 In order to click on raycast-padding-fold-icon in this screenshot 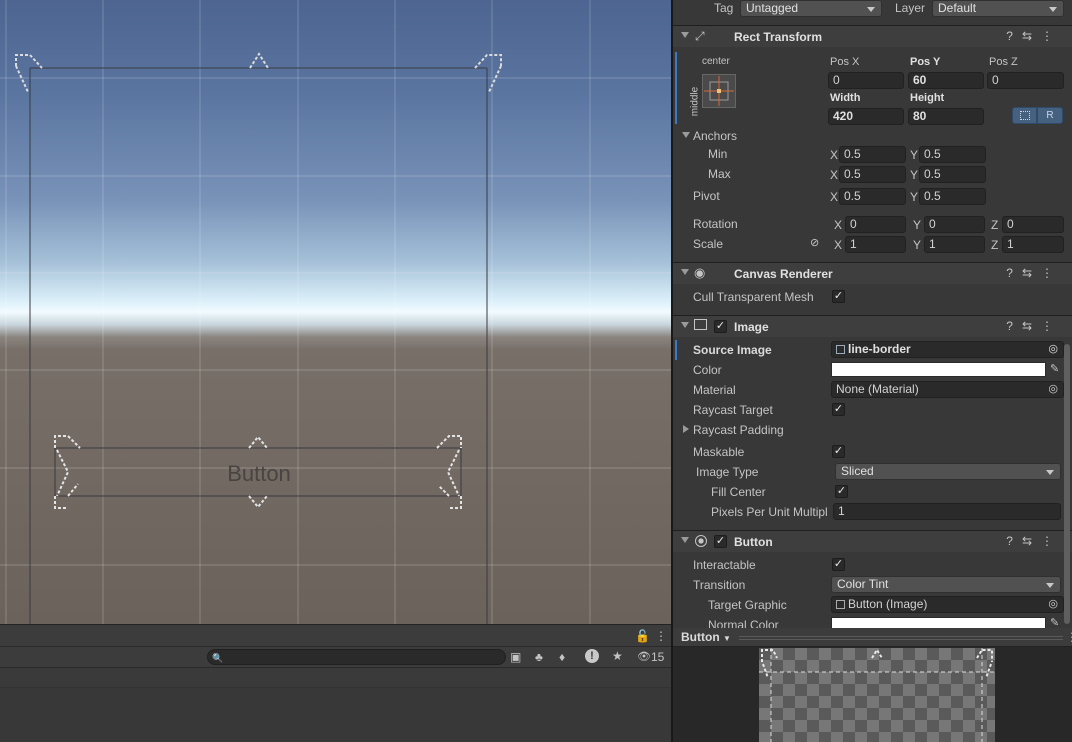, I will do `click(686, 429)`.